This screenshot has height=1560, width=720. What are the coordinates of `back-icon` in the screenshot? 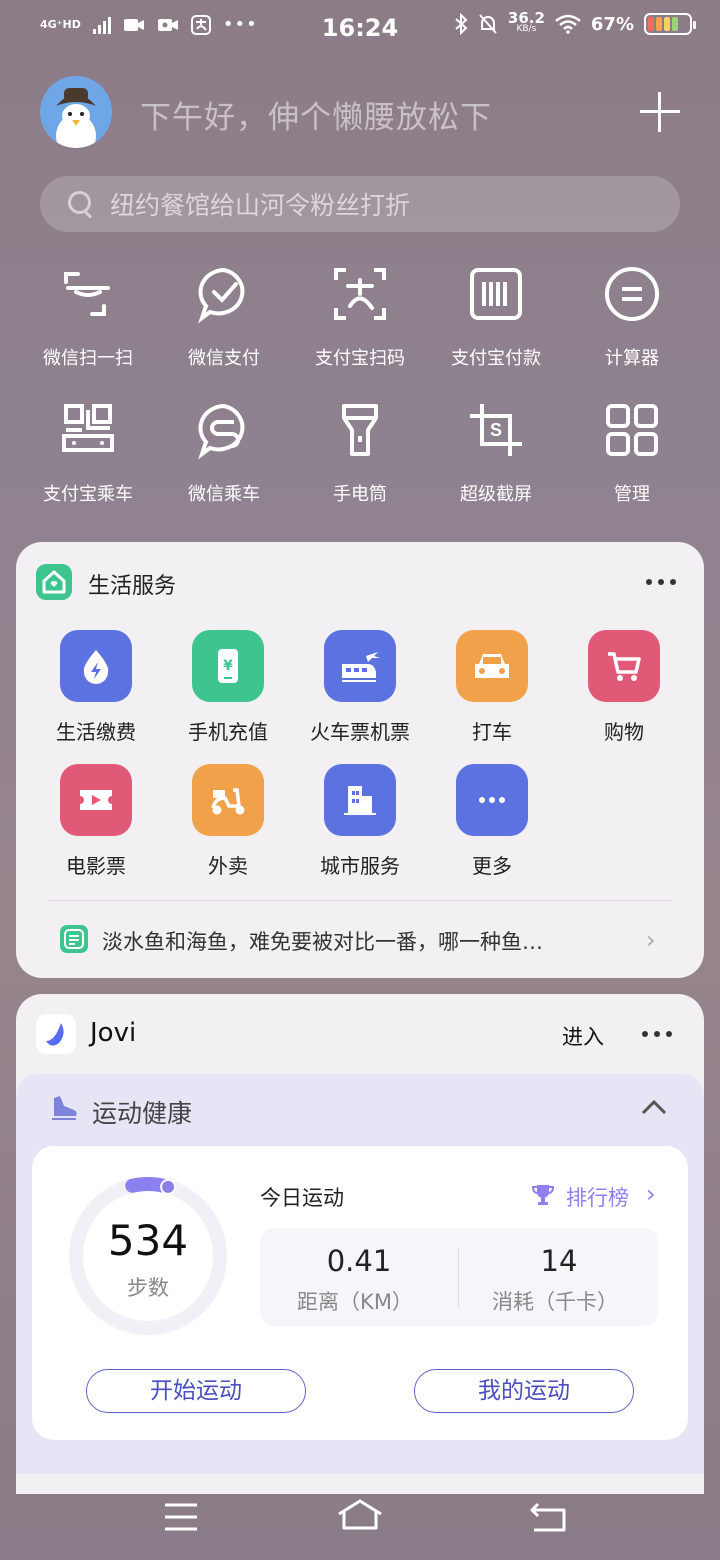 It's located at (548, 1517).